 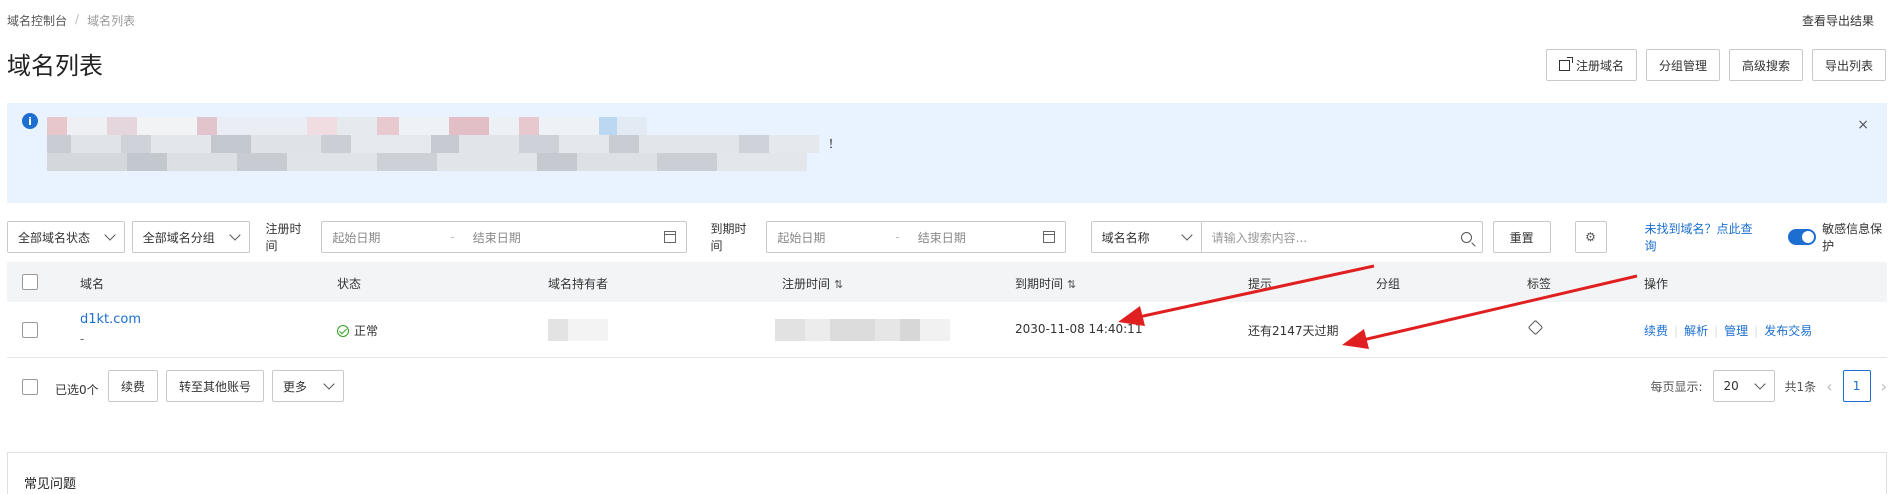 What do you see at coordinates (1800, 386) in the screenshot?
I see `total-count: 共1条` at bounding box center [1800, 386].